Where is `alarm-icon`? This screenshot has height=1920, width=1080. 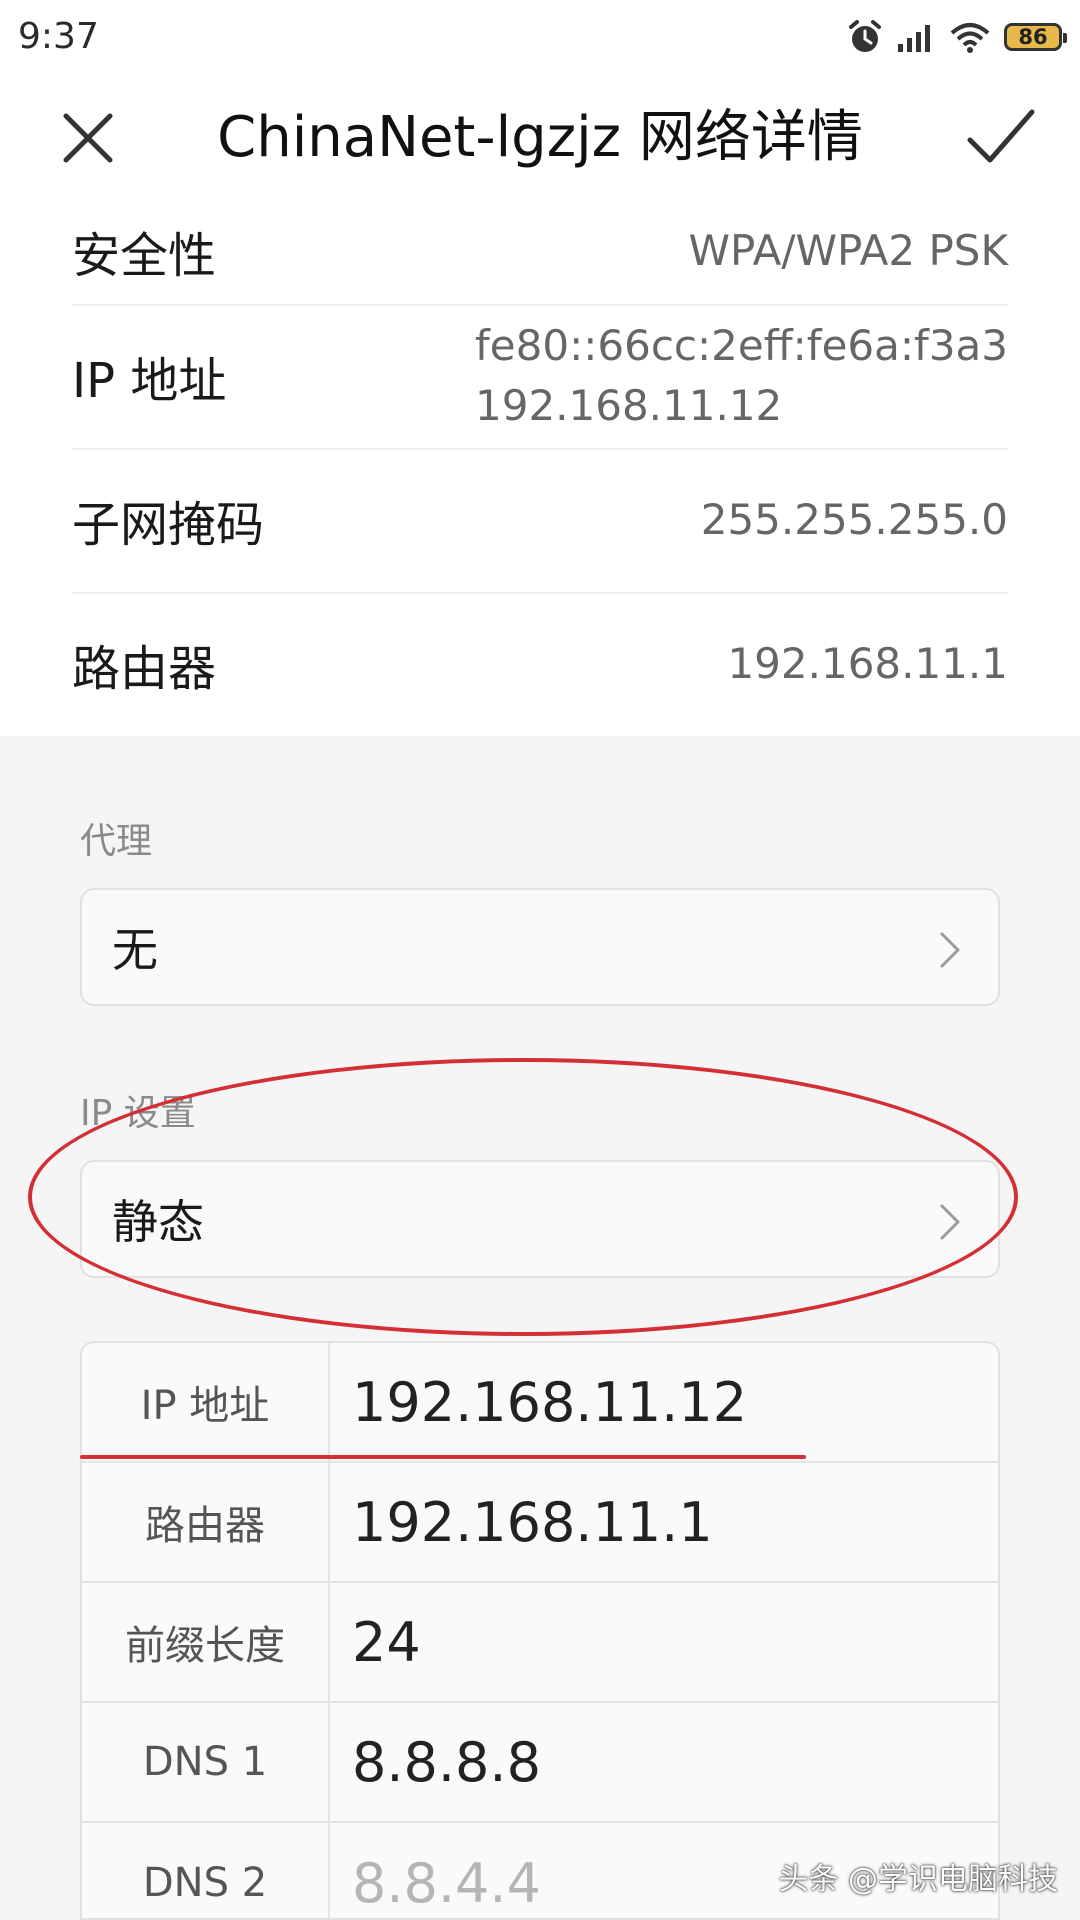 alarm-icon is located at coordinates (865, 36).